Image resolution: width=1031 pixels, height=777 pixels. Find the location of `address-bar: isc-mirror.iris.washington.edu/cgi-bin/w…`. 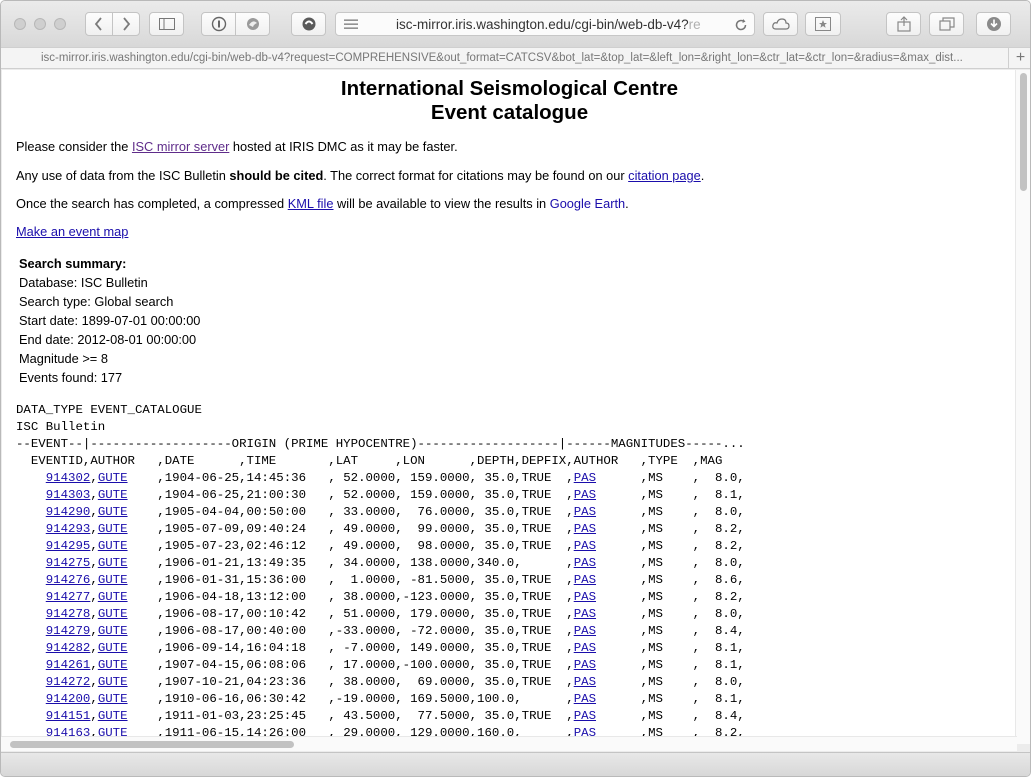

address-bar: isc-mirror.iris.washington.edu/cgi-bin/w… is located at coordinates (545, 24).